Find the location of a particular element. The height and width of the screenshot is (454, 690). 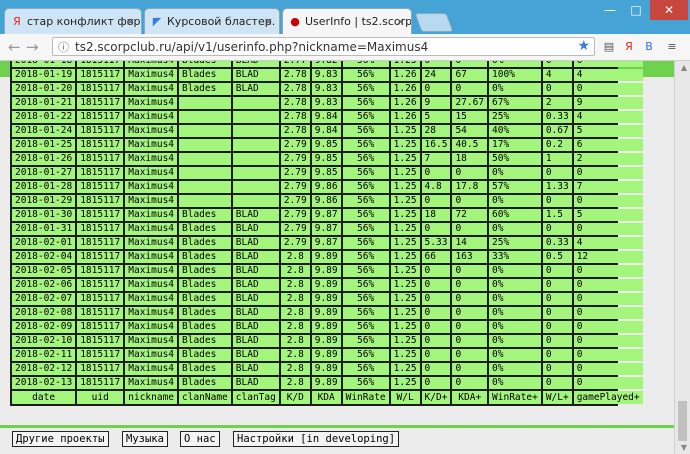

menu-icon: ≡ is located at coordinates (672, 47).